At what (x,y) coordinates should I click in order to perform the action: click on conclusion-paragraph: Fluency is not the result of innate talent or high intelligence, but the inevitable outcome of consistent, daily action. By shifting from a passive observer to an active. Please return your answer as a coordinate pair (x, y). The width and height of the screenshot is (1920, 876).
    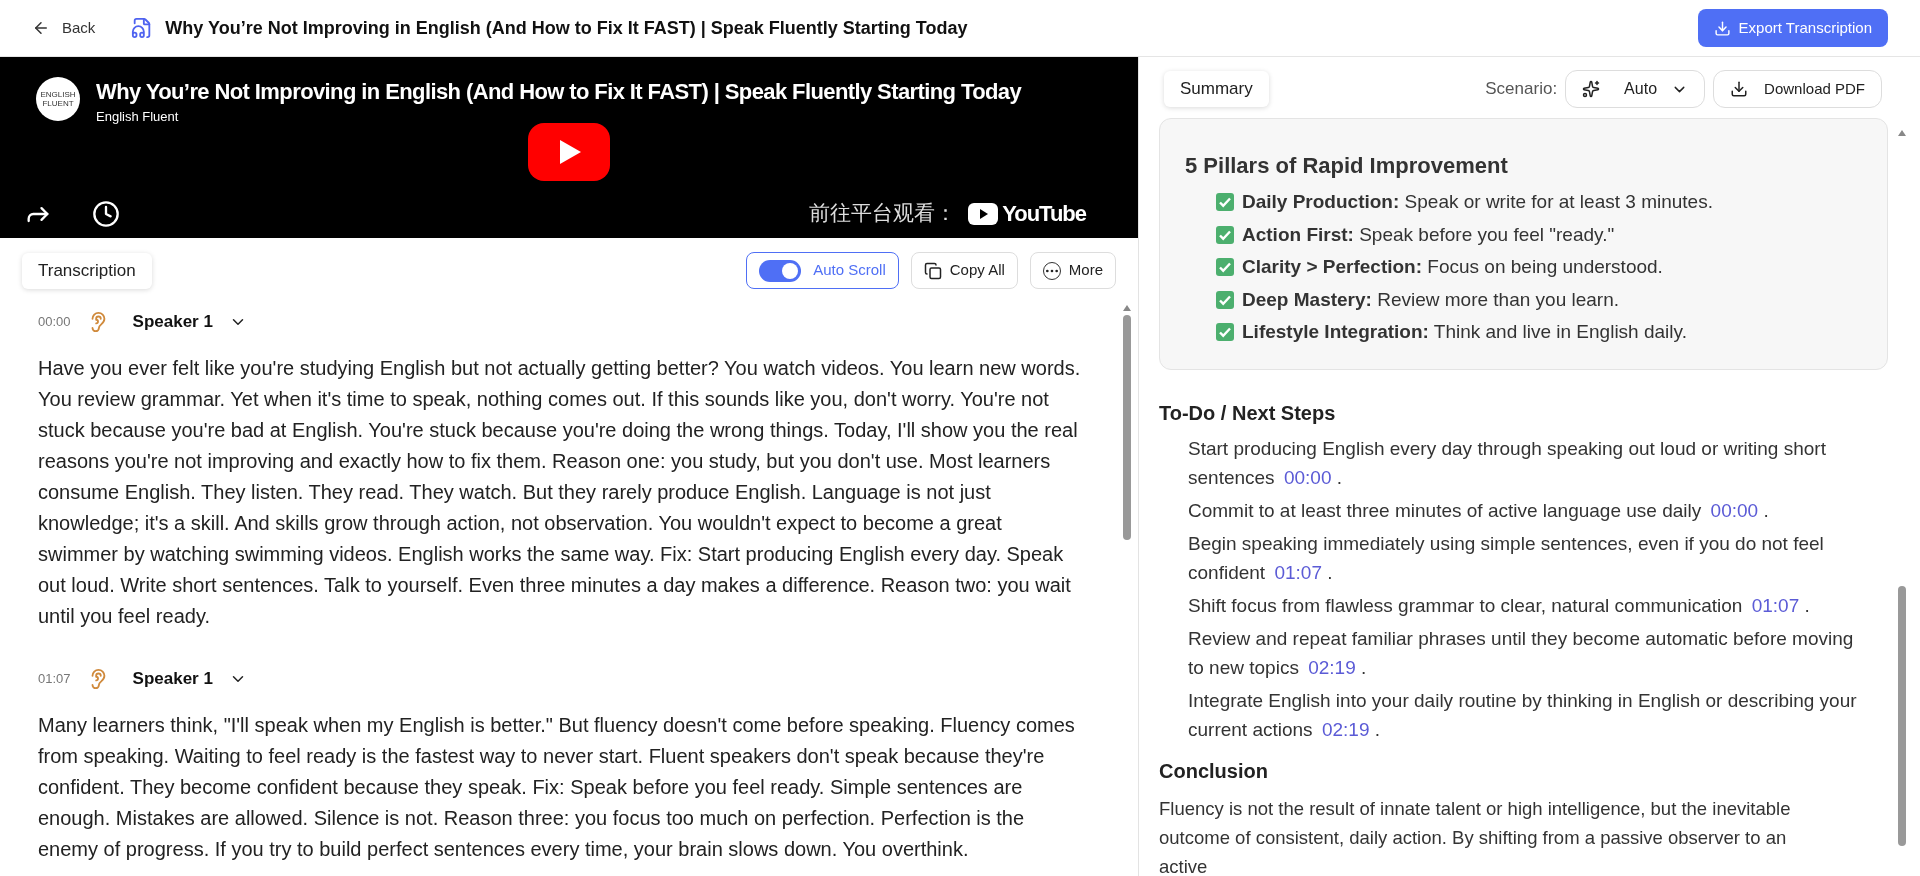
    Looking at the image, I should click on (1475, 836).